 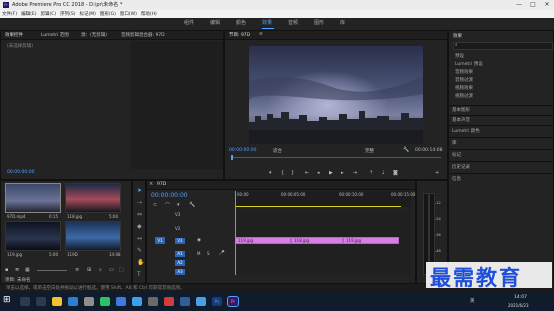 What do you see at coordinates (270, 173) in the screenshot?
I see `marker-icon: ▾` at bounding box center [270, 173].